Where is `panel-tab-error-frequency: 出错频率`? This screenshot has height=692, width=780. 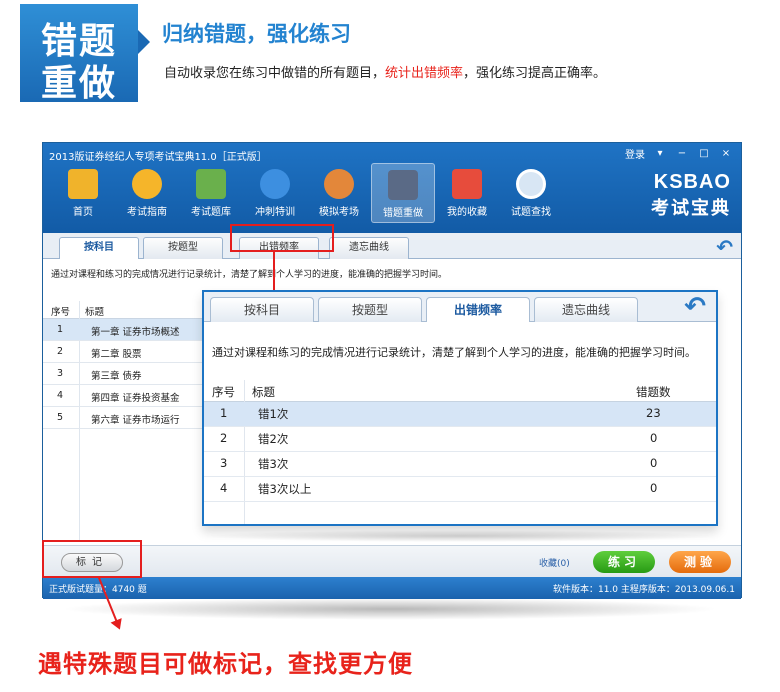 panel-tab-error-frequency: 出错频率 is located at coordinates (478, 309).